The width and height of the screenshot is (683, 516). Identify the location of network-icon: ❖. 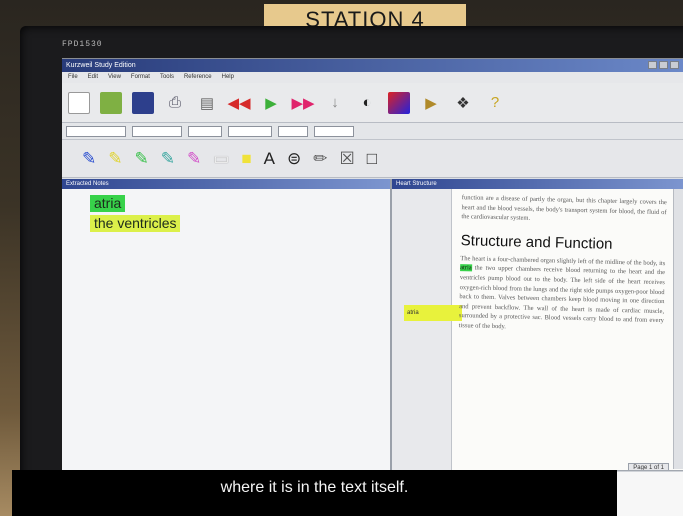
(463, 103).